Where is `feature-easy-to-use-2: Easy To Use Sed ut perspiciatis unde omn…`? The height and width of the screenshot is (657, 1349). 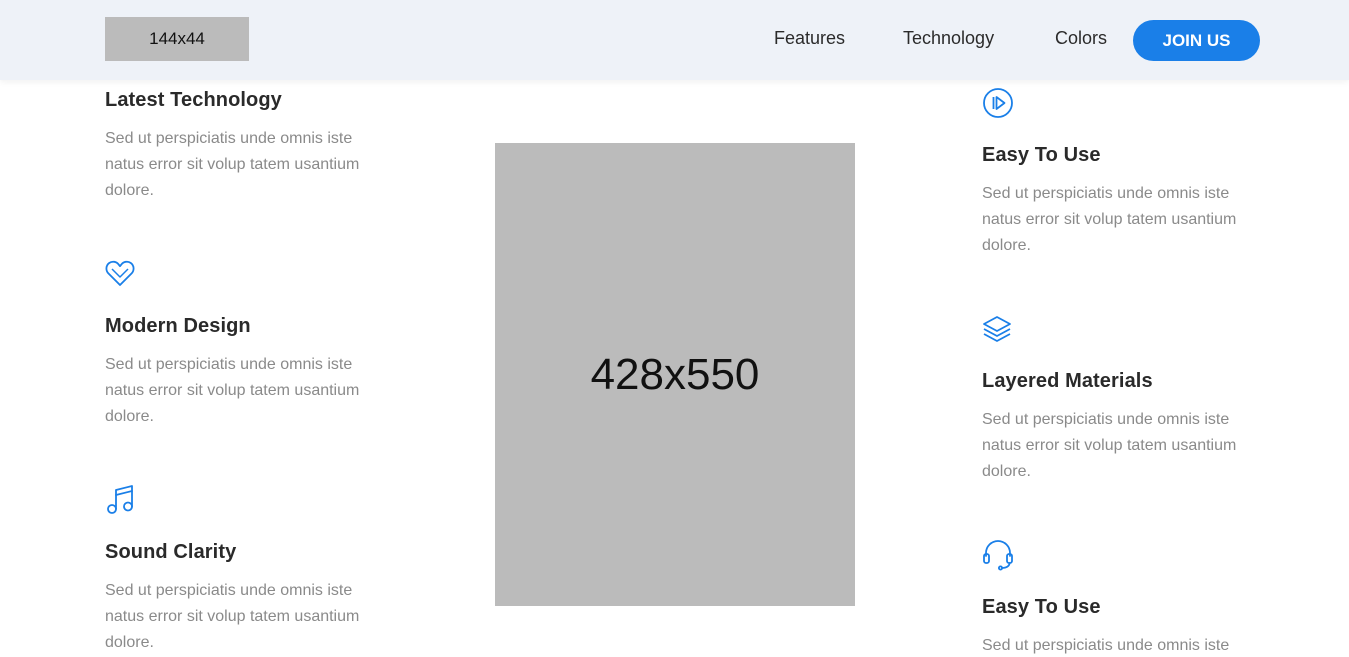
feature-easy-to-use-2: Easy To Use Sed ut perspiciatis unde omn… is located at coordinates (1127, 598).